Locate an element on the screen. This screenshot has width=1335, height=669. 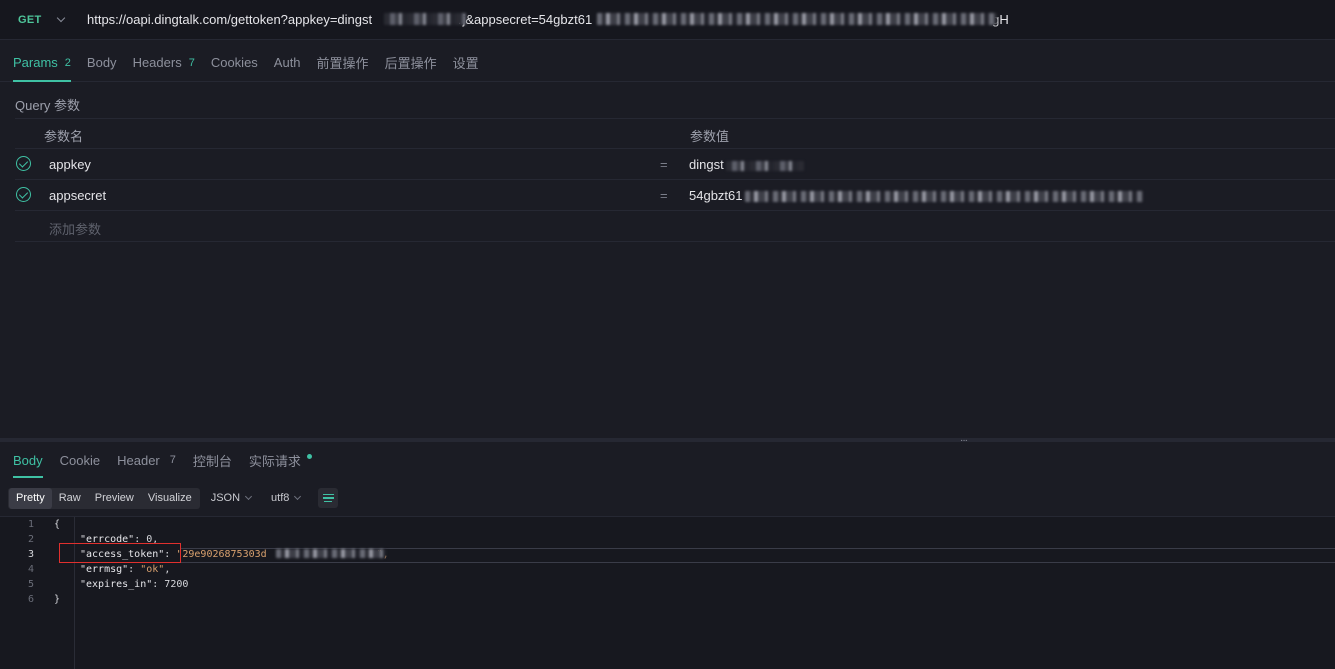
tab-label: Cookies is located at coordinates (234, 62).